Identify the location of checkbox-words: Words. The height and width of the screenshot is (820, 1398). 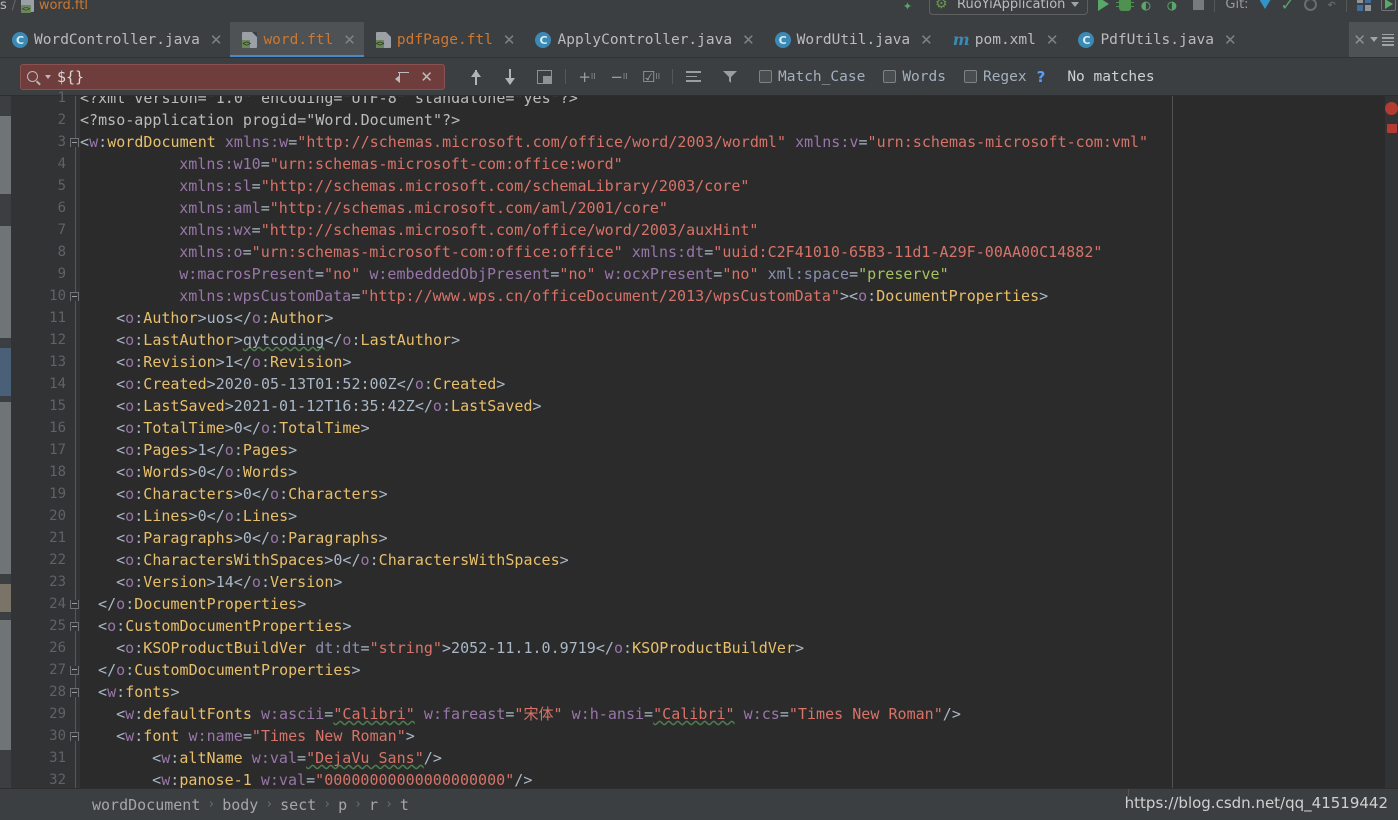
(914, 77).